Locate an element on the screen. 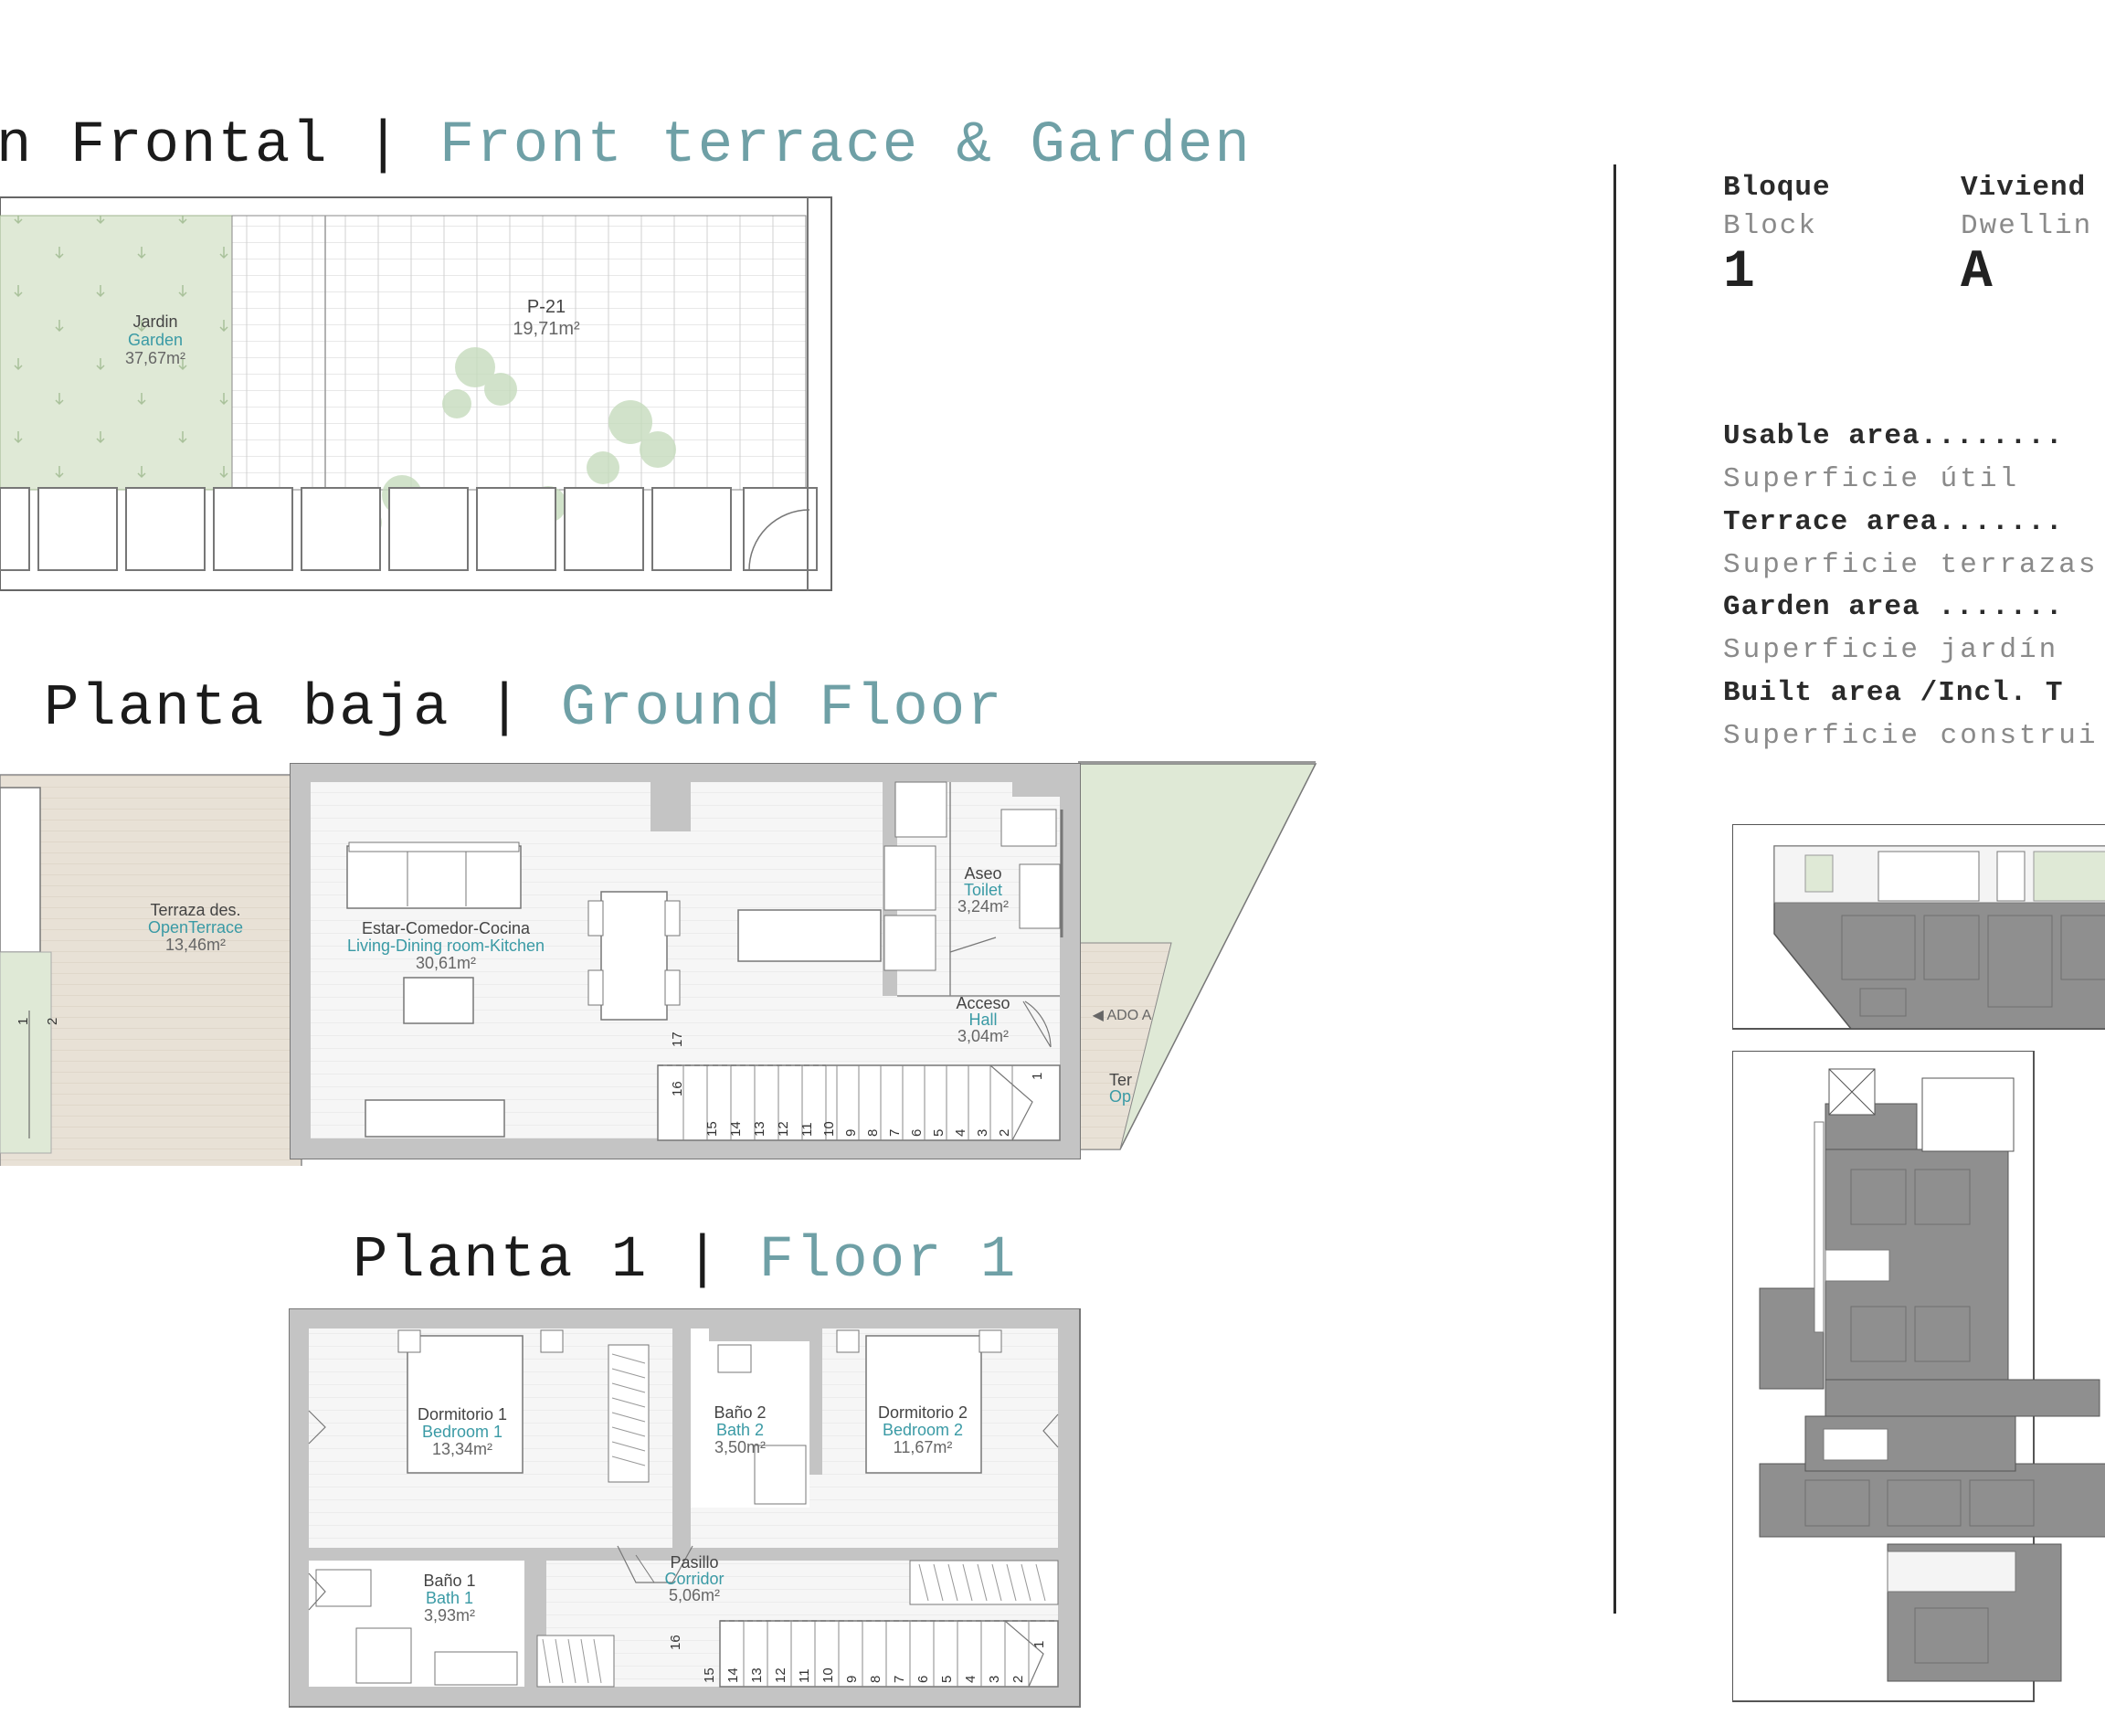 This screenshot has height=1736, width=2105. parking-label: P-21 is located at coordinates (546, 307).